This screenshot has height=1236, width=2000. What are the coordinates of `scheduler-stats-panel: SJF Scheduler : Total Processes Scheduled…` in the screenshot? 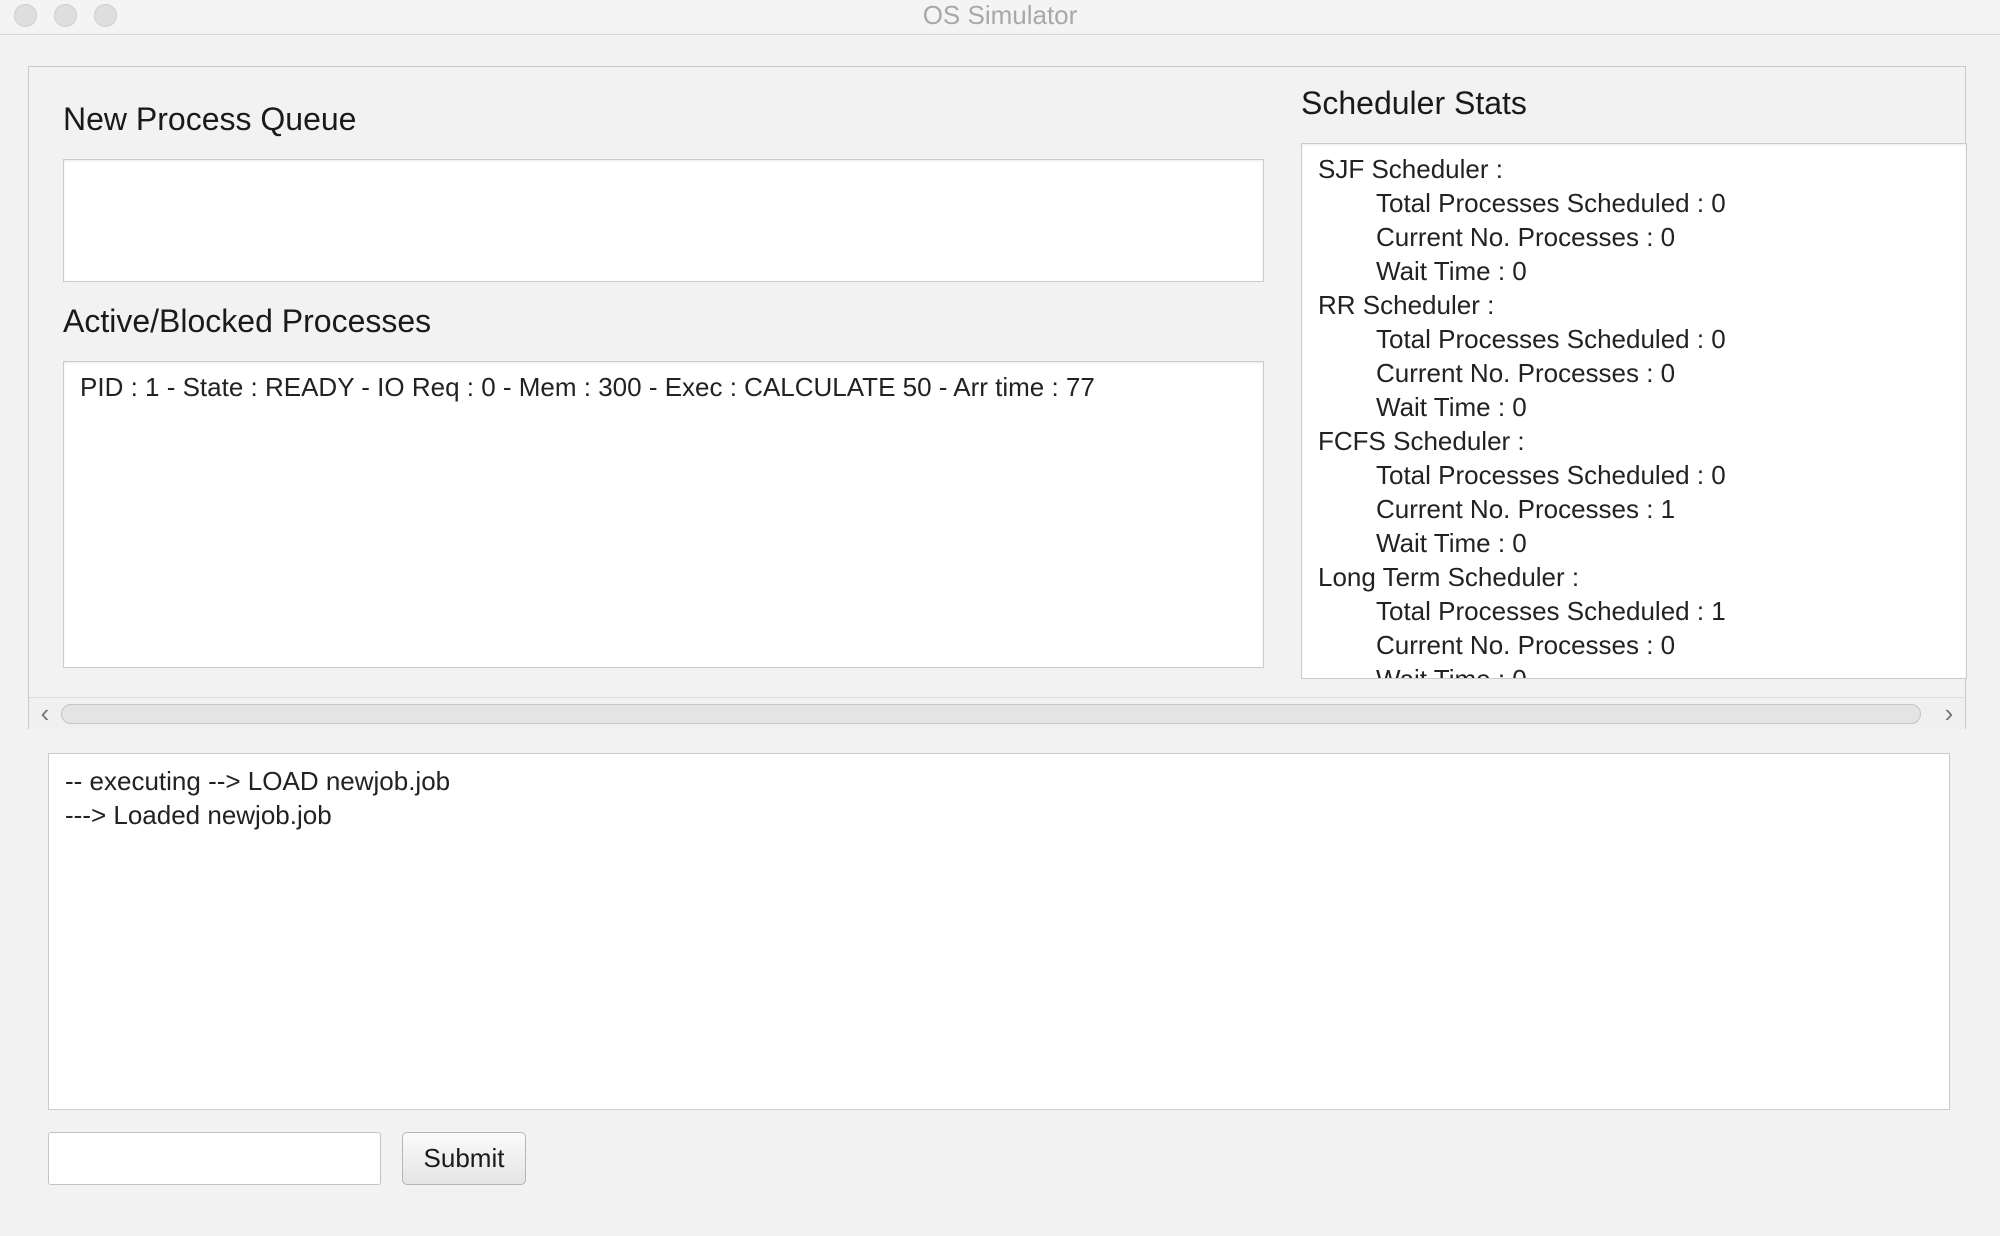 It's located at (1634, 411).